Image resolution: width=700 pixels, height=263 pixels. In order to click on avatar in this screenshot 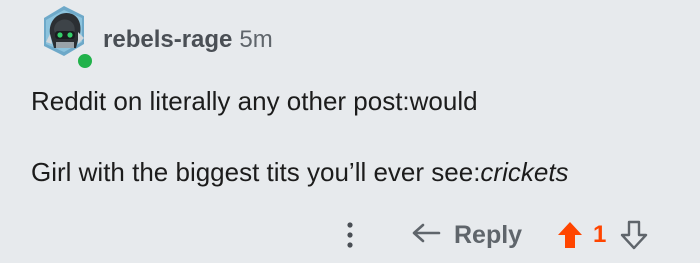, I will do `click(63, 31)`.